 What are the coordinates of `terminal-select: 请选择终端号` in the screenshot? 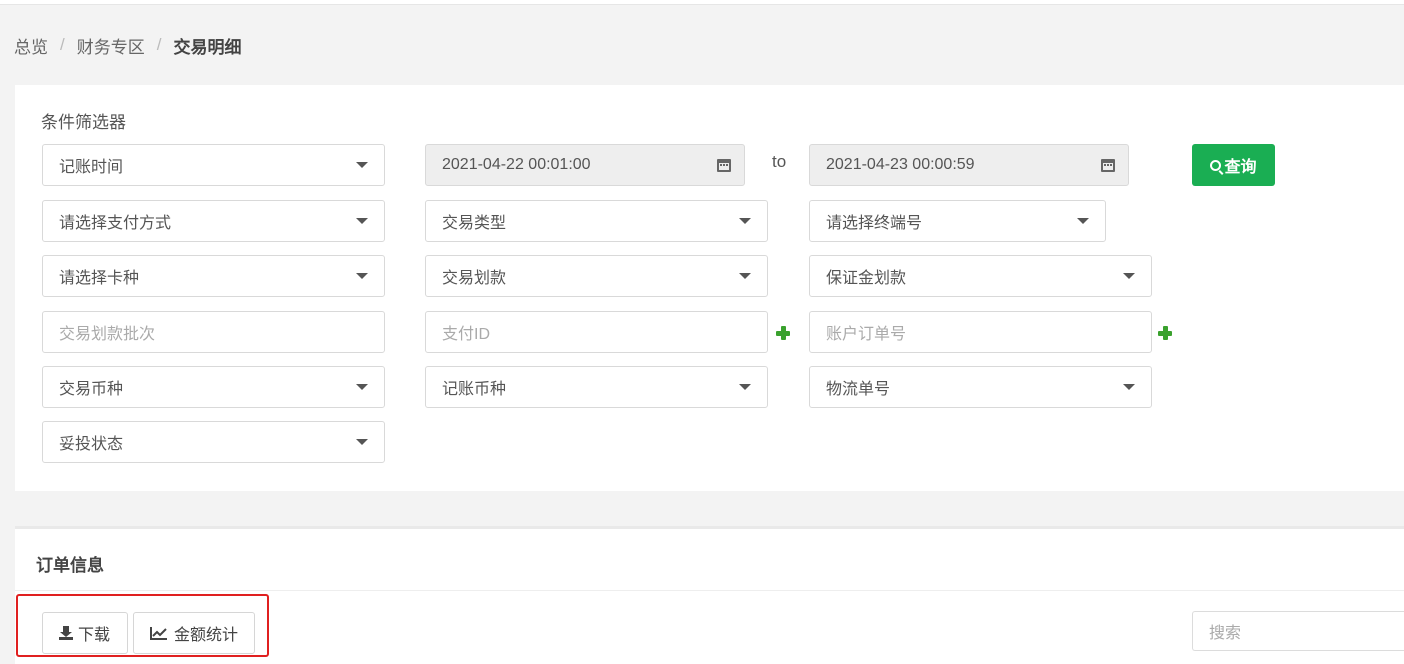 It's located at (957, 221).